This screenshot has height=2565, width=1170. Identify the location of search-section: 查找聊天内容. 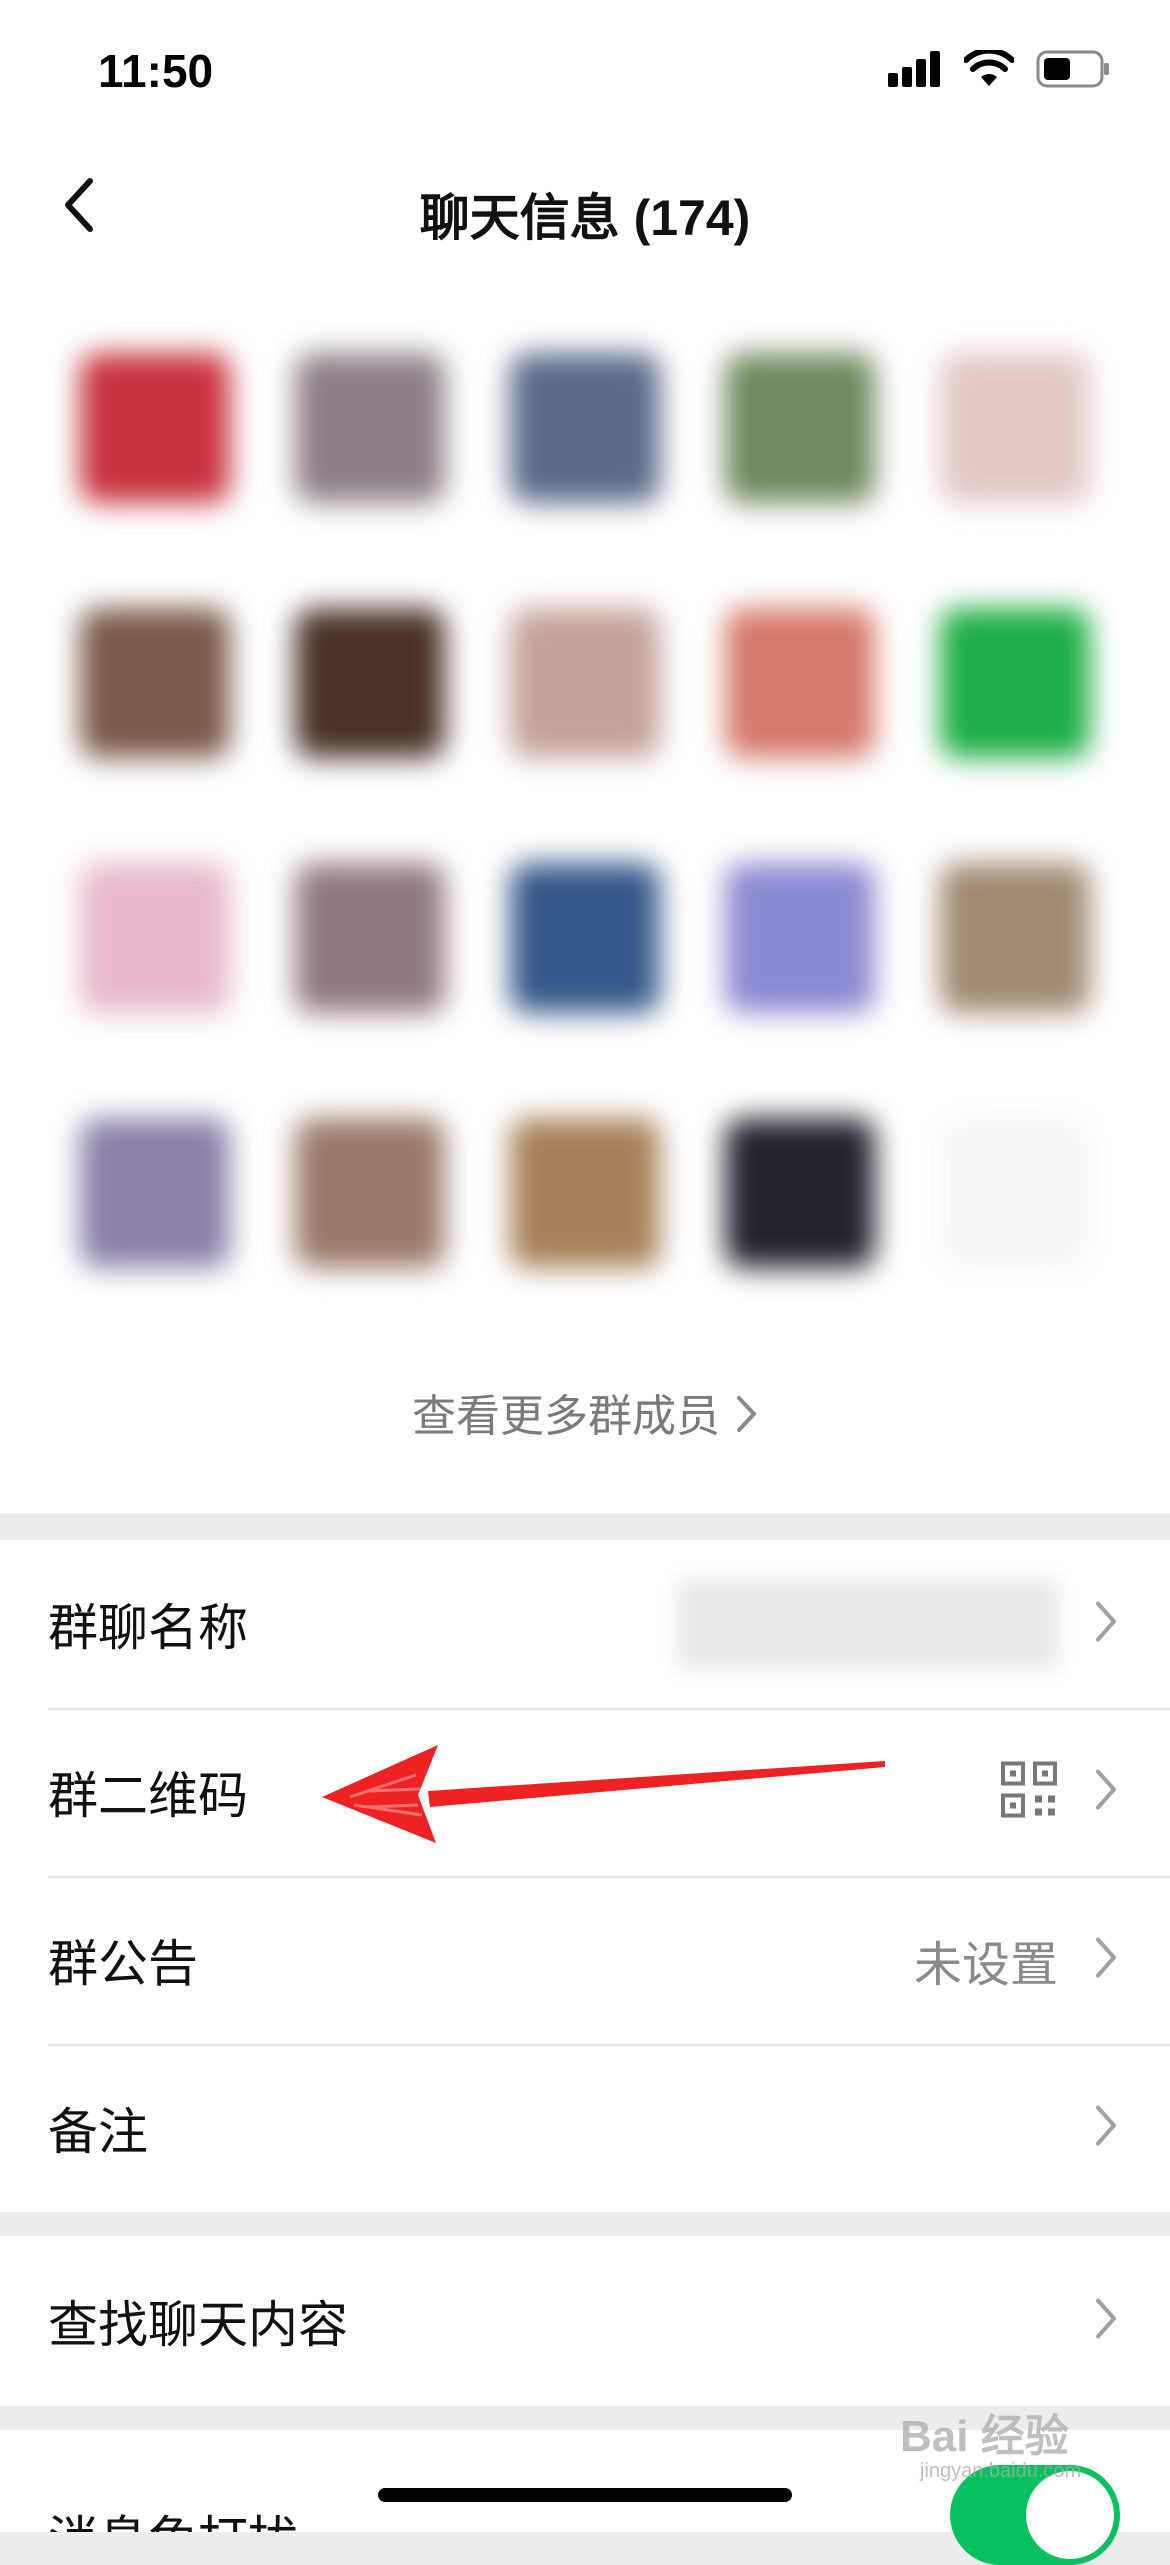
(585, 2321).